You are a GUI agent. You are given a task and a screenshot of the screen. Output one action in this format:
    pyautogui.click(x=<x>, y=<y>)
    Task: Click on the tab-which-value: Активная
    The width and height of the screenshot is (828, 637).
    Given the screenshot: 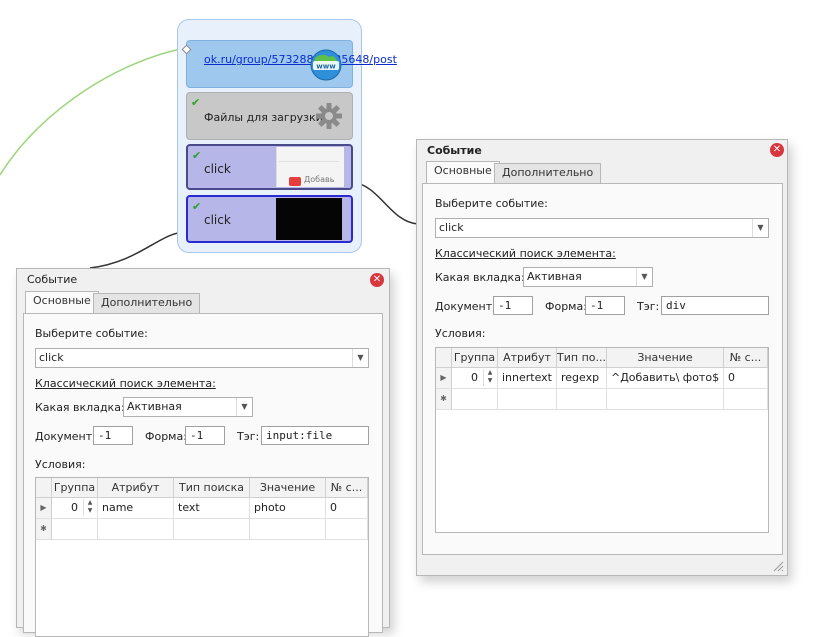 What is the action you would take?
    pyautogui.click(x=154, y=406)
    